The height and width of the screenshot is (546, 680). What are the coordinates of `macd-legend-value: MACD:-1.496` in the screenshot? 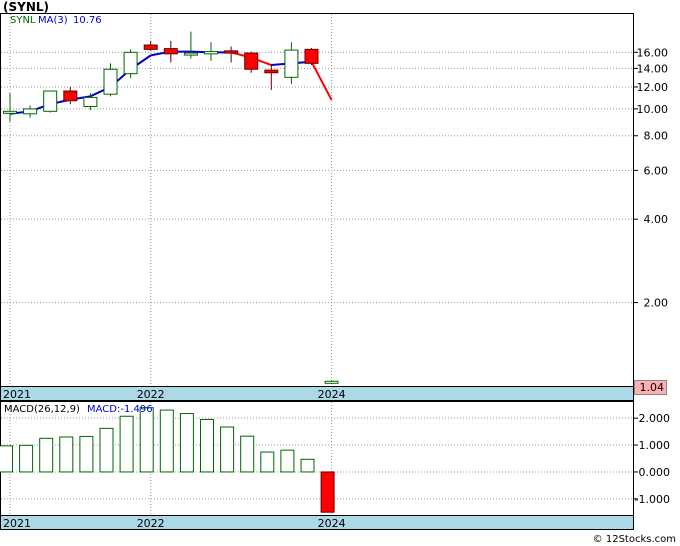 It's located at (120, 409).